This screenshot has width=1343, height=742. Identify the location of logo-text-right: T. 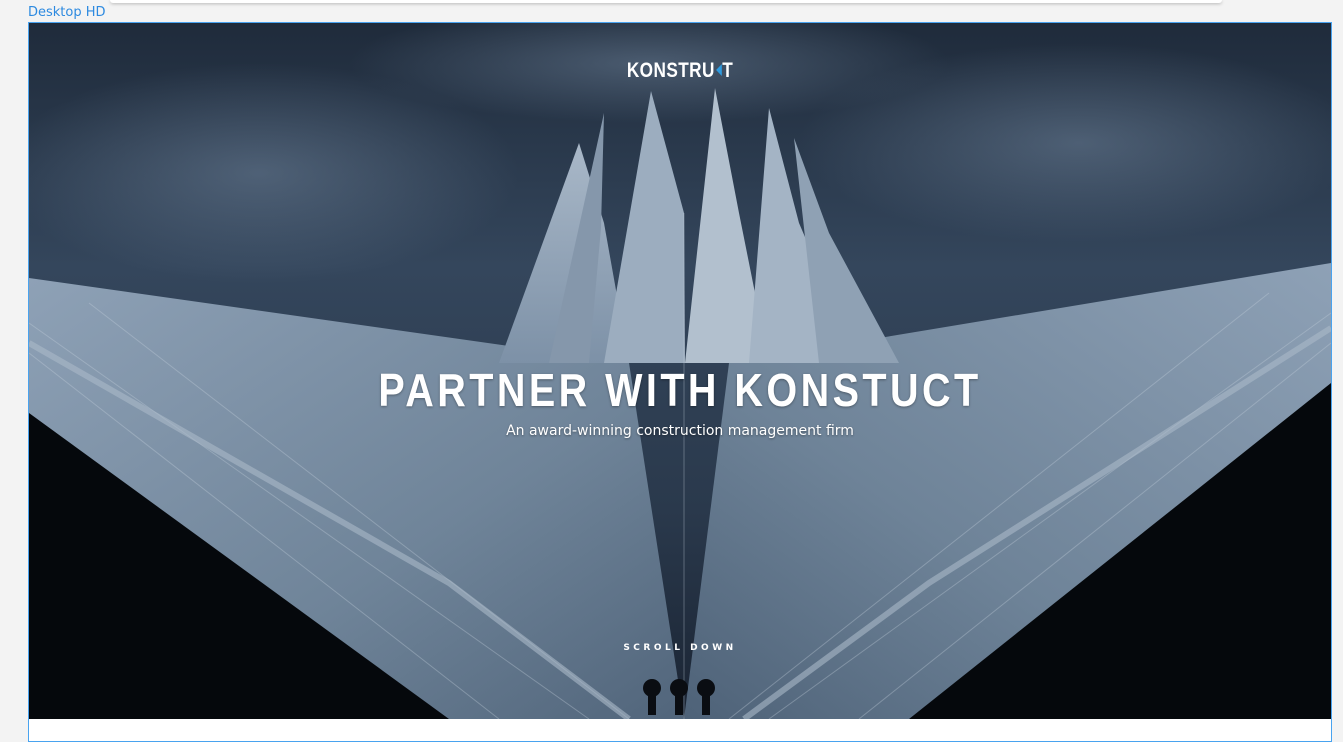
(728, 70).